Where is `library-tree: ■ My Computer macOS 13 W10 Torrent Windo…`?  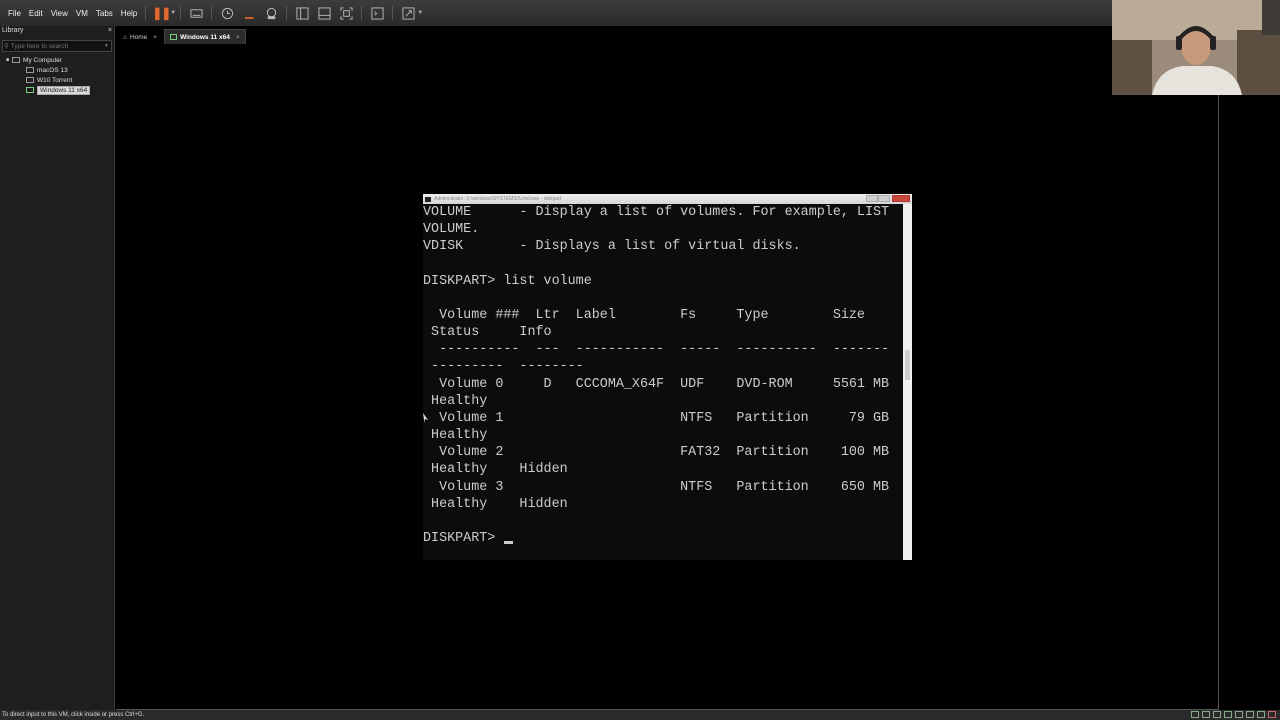
library-tree: ■ My Computer macOS 13 W10 Torrent Windo… is located at coordinates (57, 75).